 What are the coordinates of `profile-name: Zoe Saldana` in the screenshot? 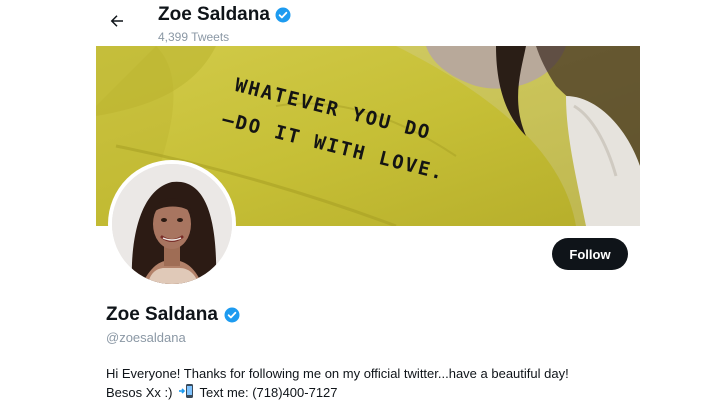 It's located at (162, 314).